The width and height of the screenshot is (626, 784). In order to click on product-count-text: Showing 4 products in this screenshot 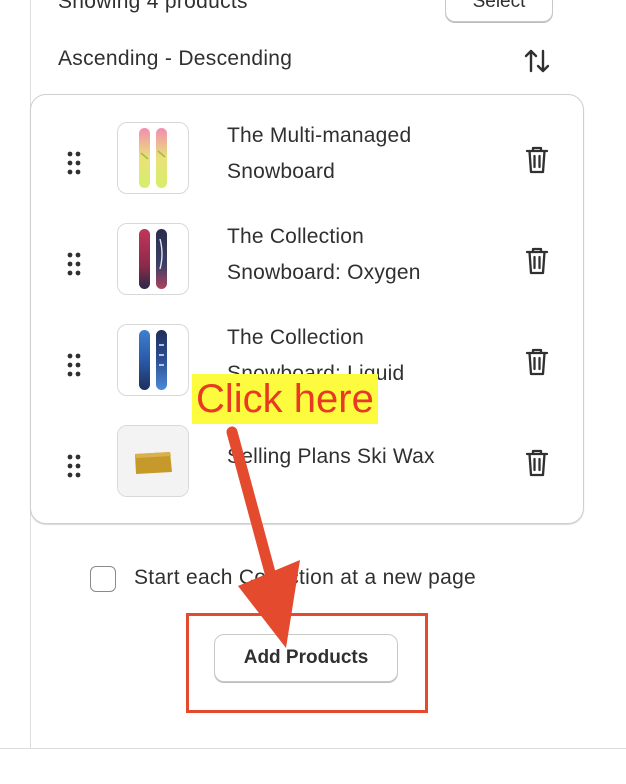, I will do `click(153, 6)`.